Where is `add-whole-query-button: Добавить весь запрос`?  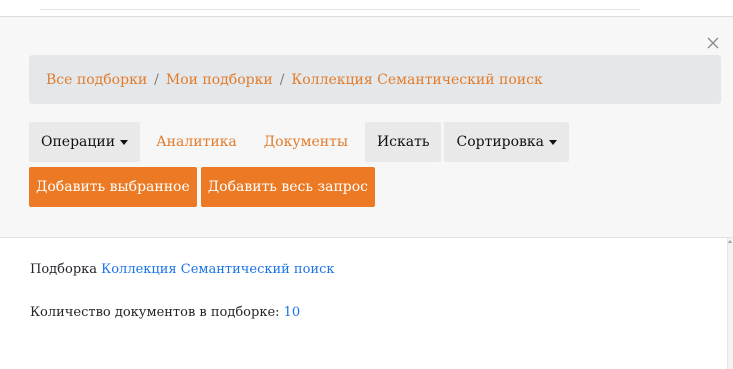 add-whole-query-button: Добавить весь запрос is located at coordinates (288, 187).